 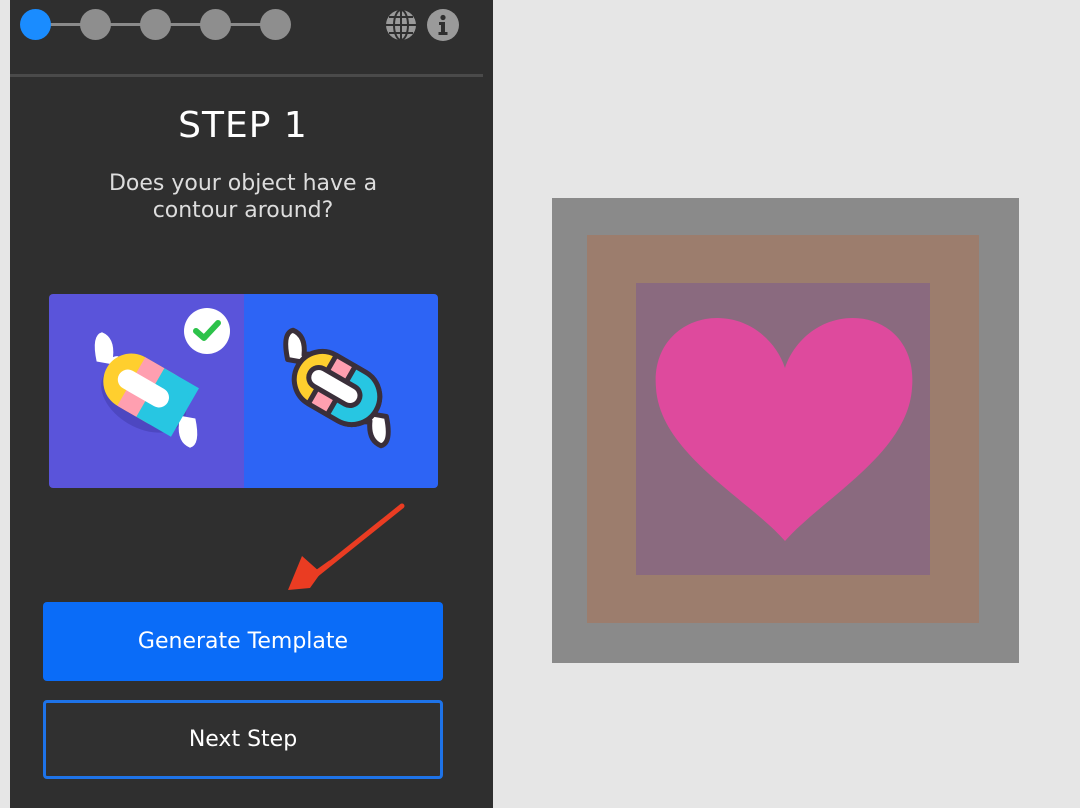 I want to click on contour-choice-card, so click(x=243, y=391).